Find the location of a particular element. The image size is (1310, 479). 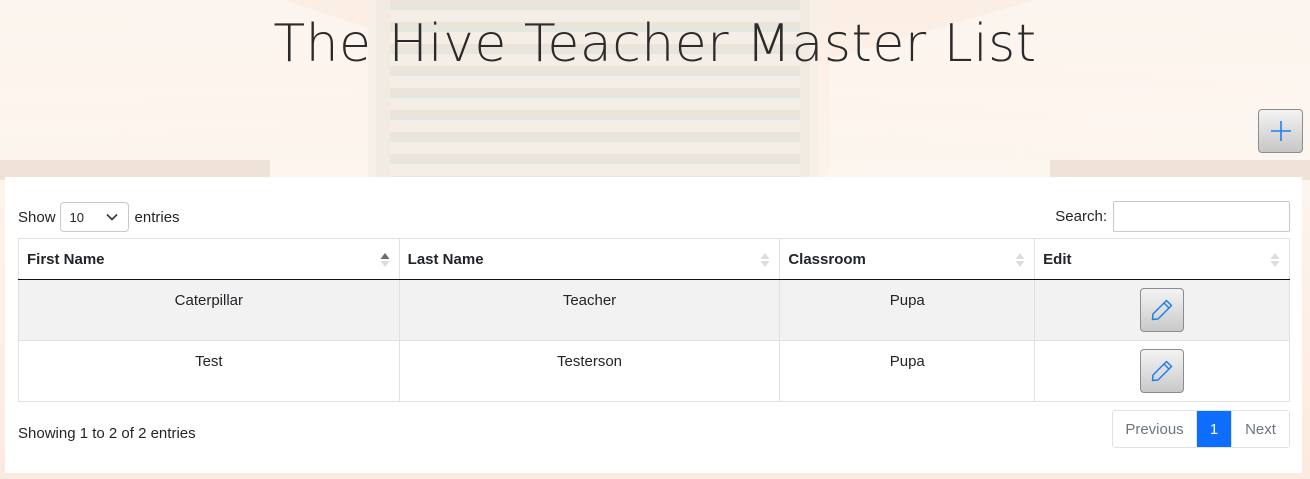

table-header-row: First Name Last Name Classroom Edit is located at coordinates (654, 259).